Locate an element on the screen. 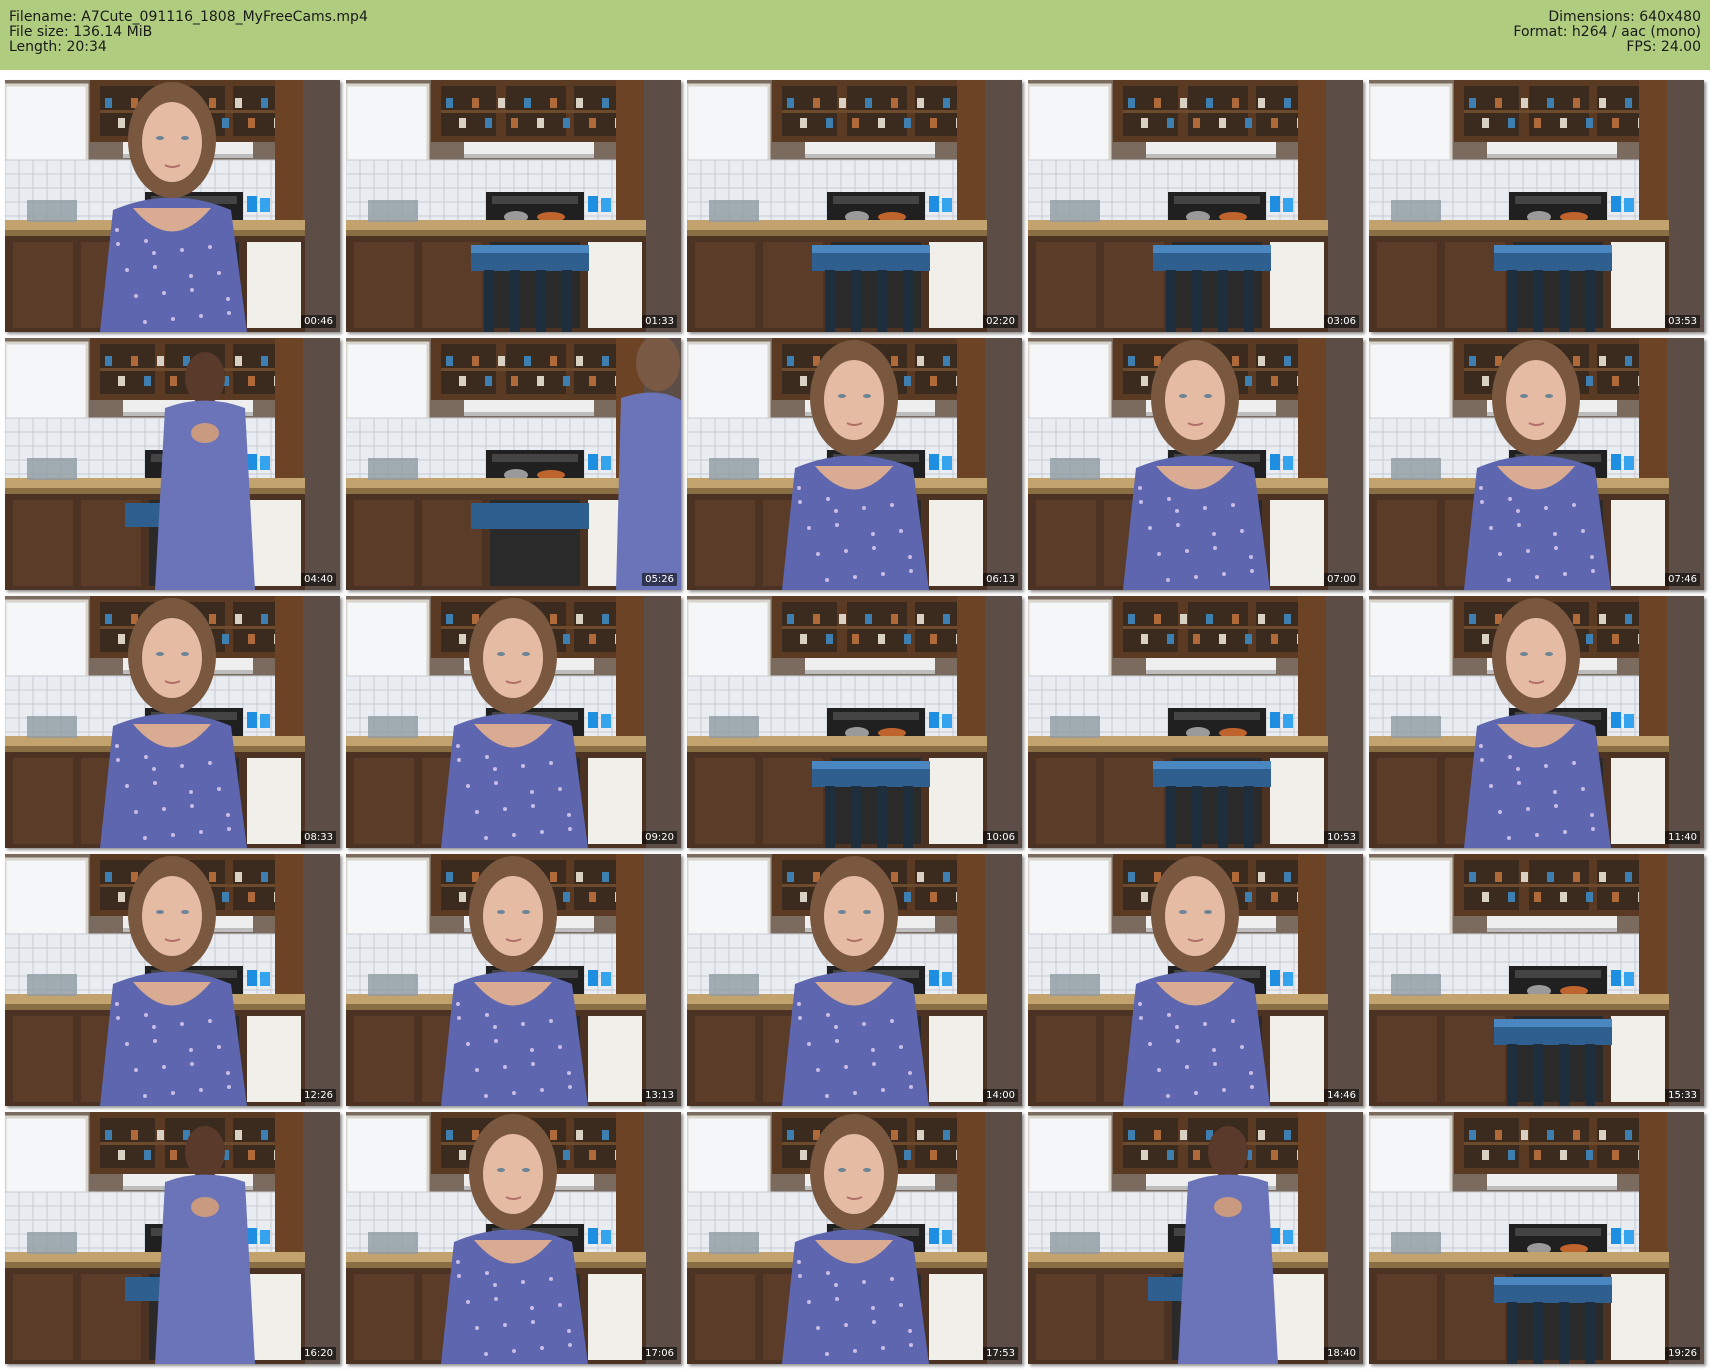 The height and width of the screenshot is (1370, 1710). thumbnail-timestamp: 00:46 is located at coordinates (318, 321).